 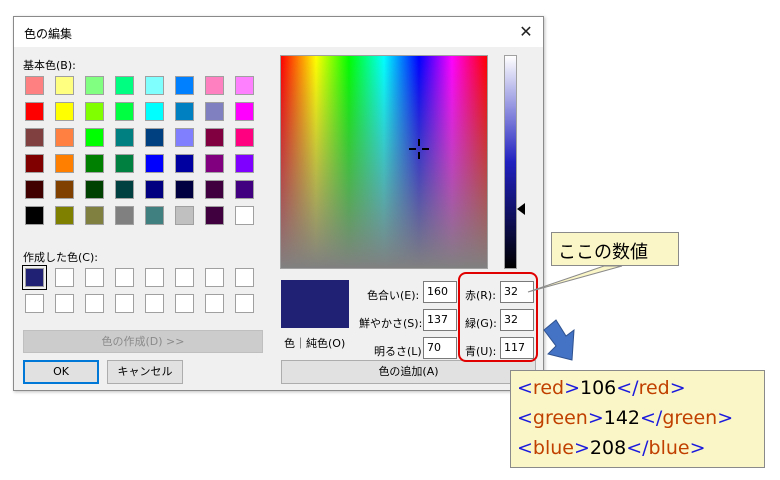 I want to click on callout-box: ここの数値, so click(x=615, y=249).